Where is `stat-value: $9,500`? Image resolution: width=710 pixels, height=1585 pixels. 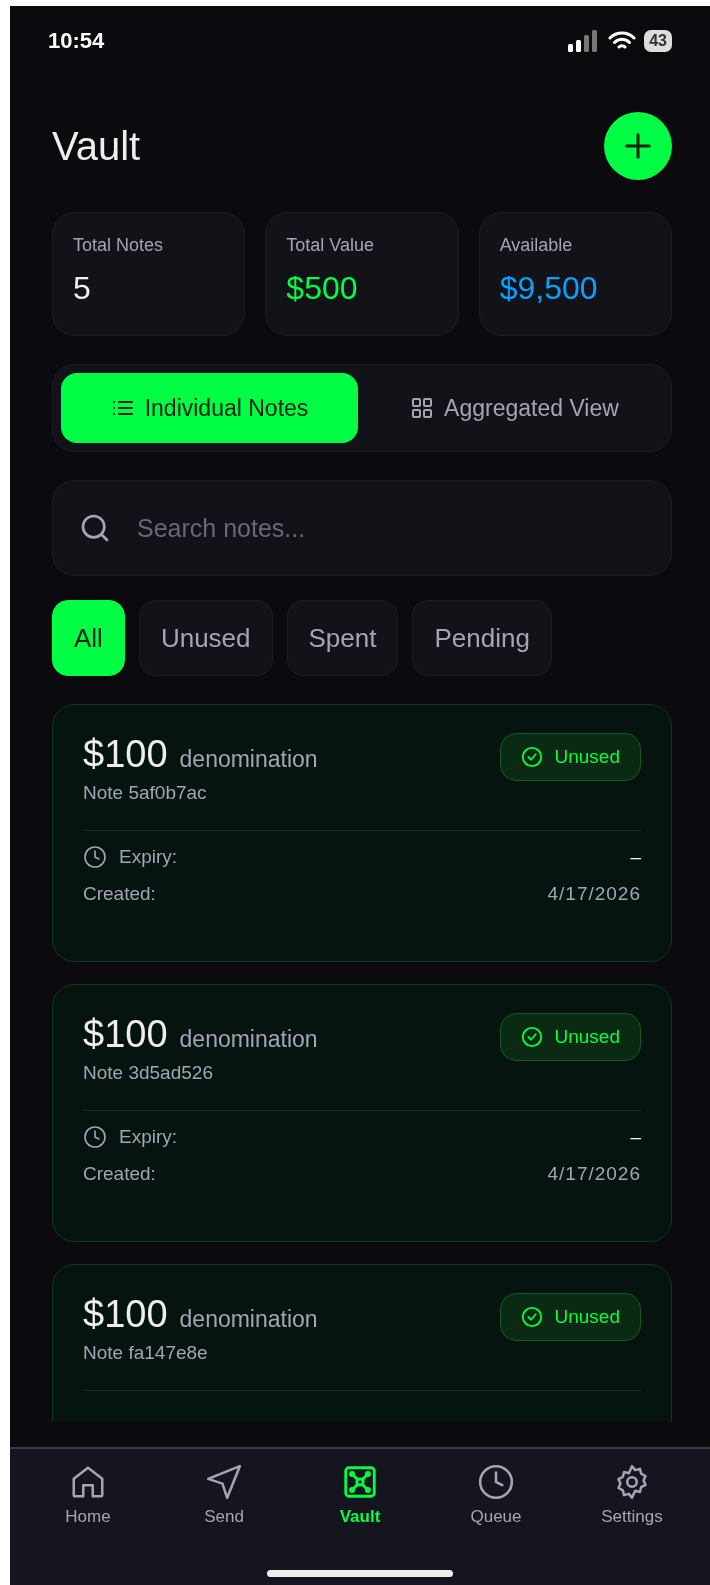 stat-value: $9,500 is located at coordinates (549, 288).